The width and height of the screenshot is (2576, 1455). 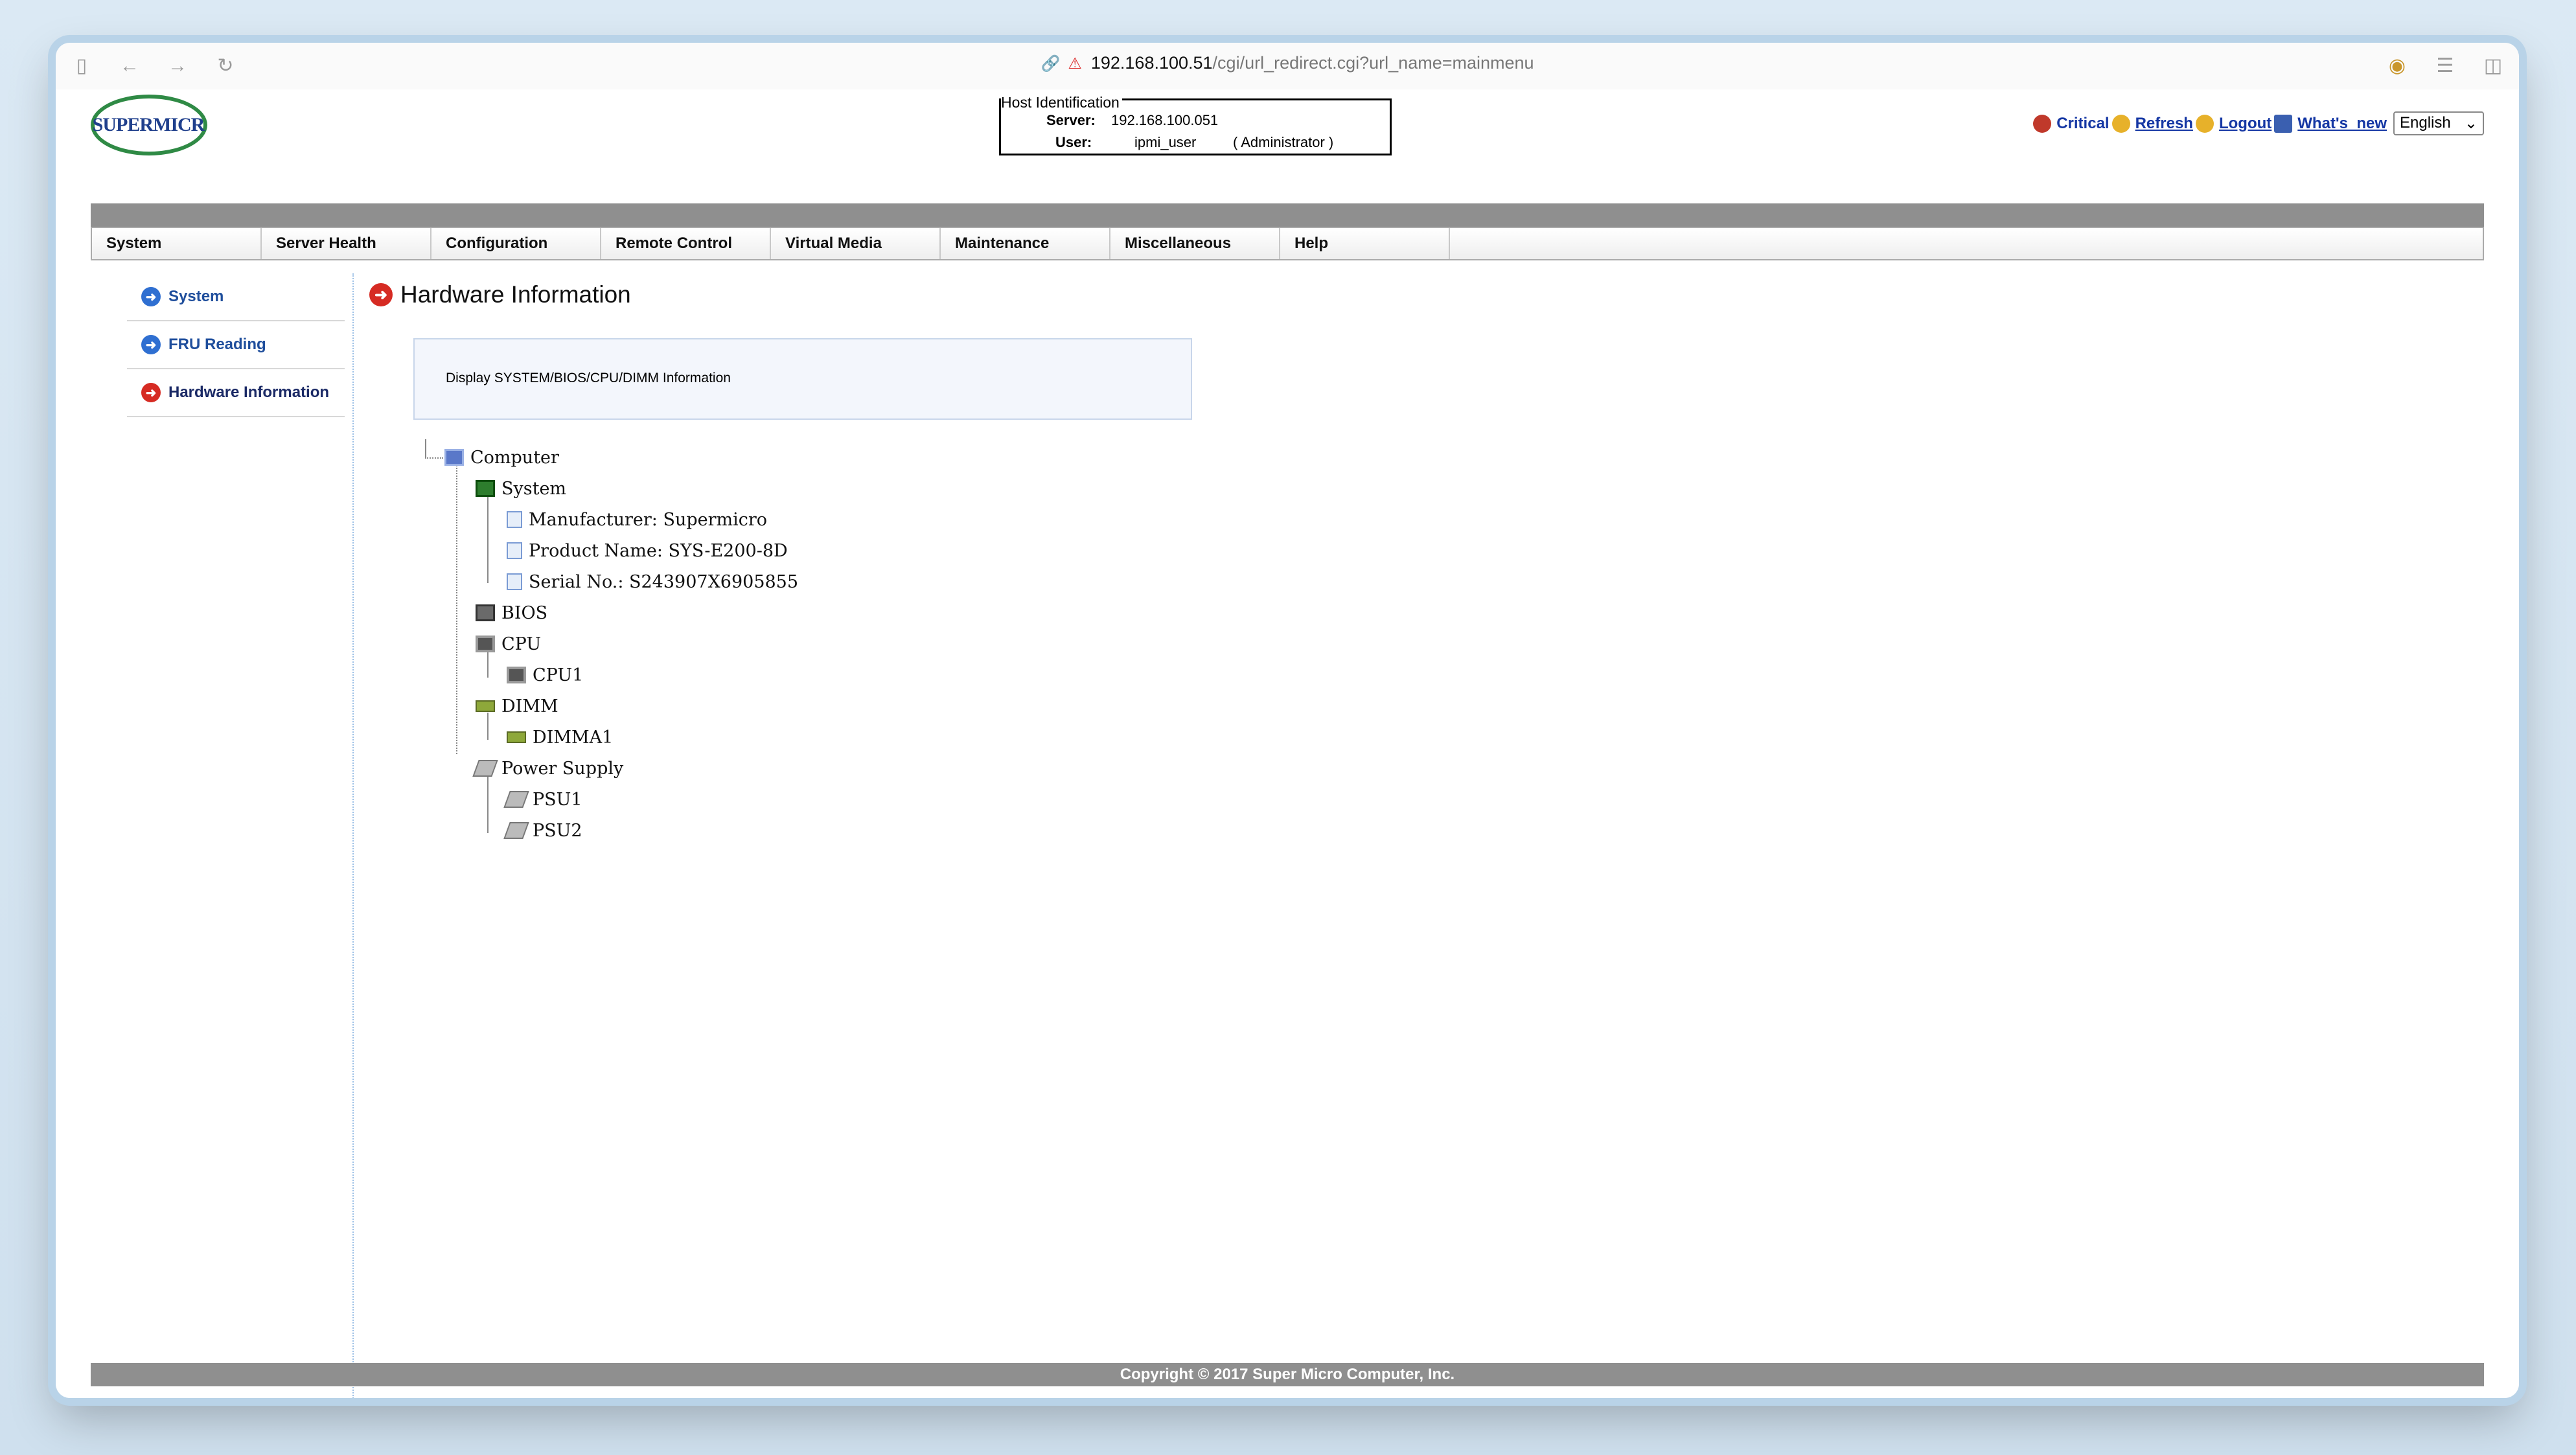 What do you see at coordinates (2120, 123) in the screenshot?
I see `refresh-icon` at bounding box center [2120, 123].